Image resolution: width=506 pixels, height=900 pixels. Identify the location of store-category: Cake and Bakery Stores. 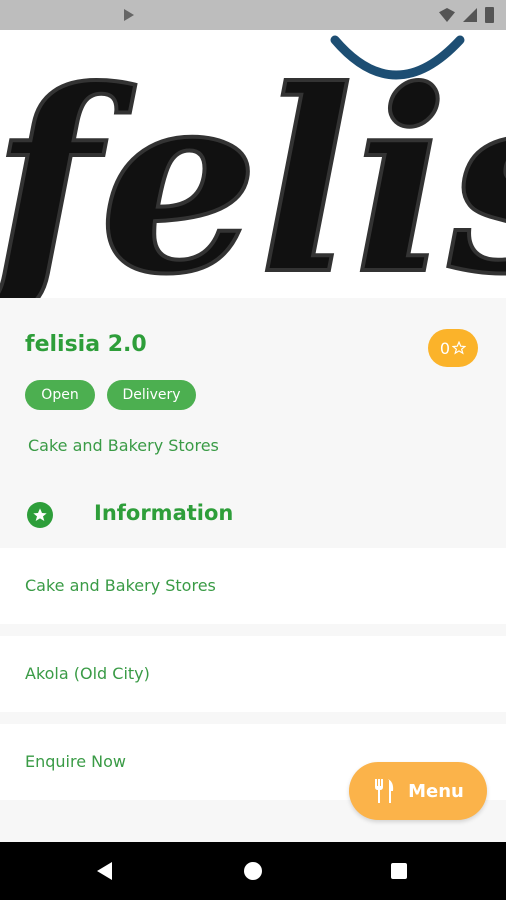
(123, 445).